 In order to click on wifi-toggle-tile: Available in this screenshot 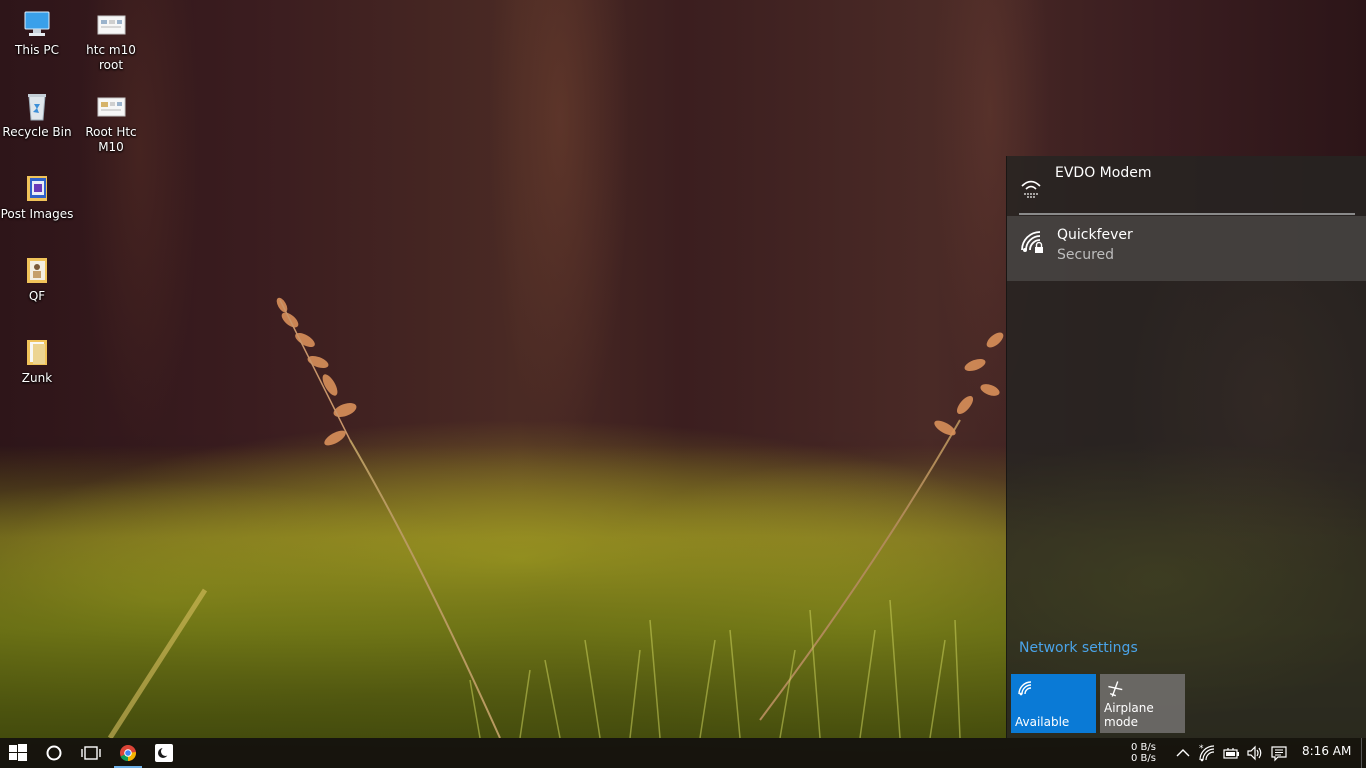, I will do `click(1053, 703)`.